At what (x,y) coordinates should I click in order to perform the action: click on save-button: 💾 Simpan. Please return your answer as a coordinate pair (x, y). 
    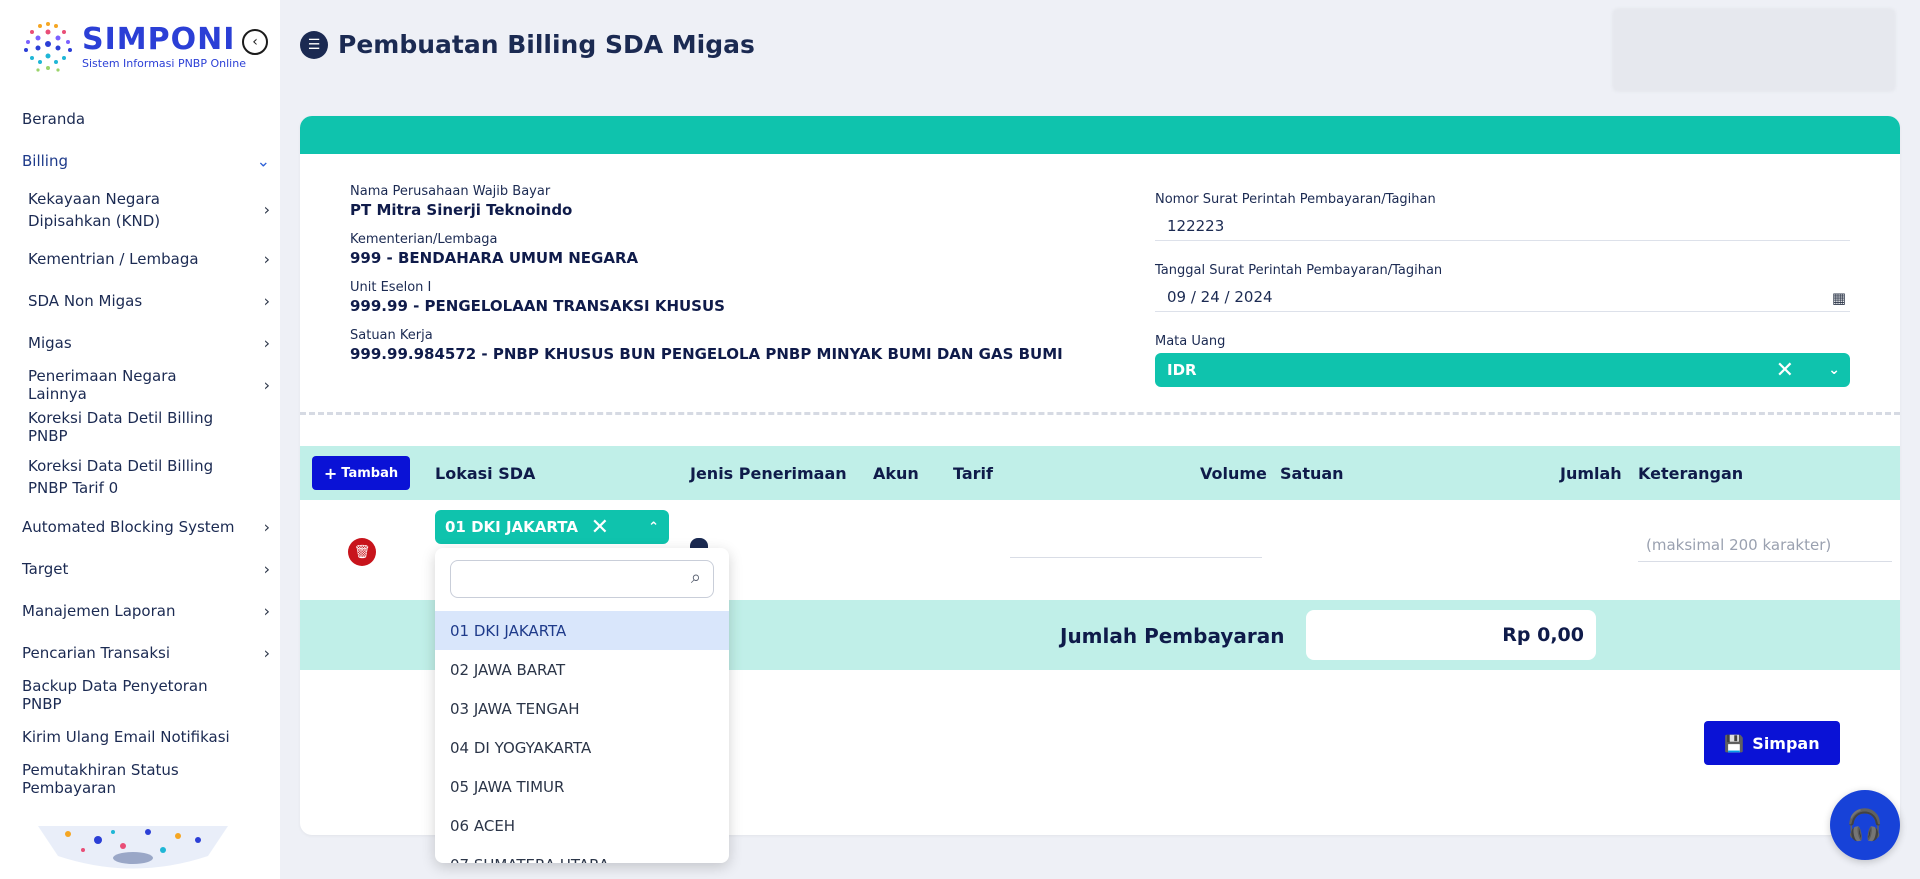
    Looking at the image, I should click on (1772, 743).